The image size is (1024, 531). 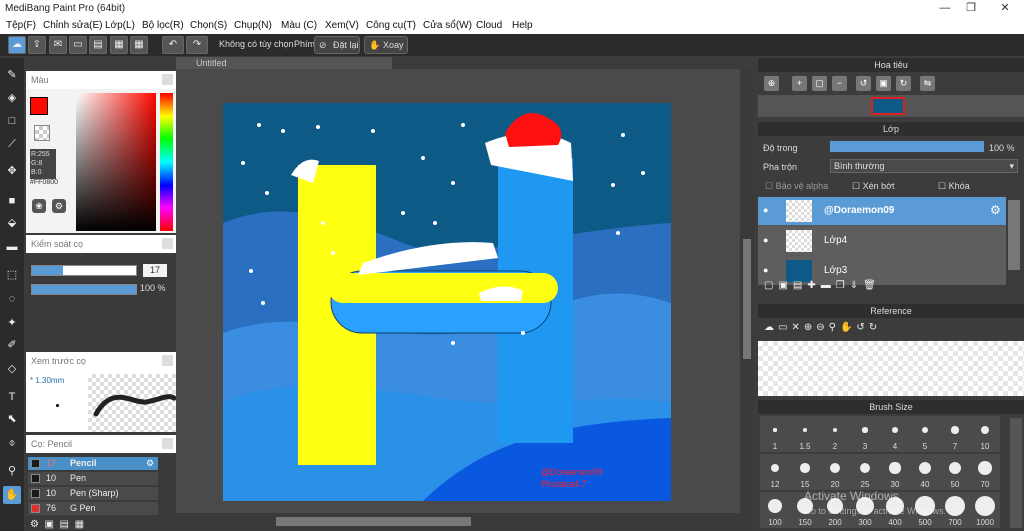 I want to click on reset-button: ⊘ Đặt lại, so click(x=337, y=45).